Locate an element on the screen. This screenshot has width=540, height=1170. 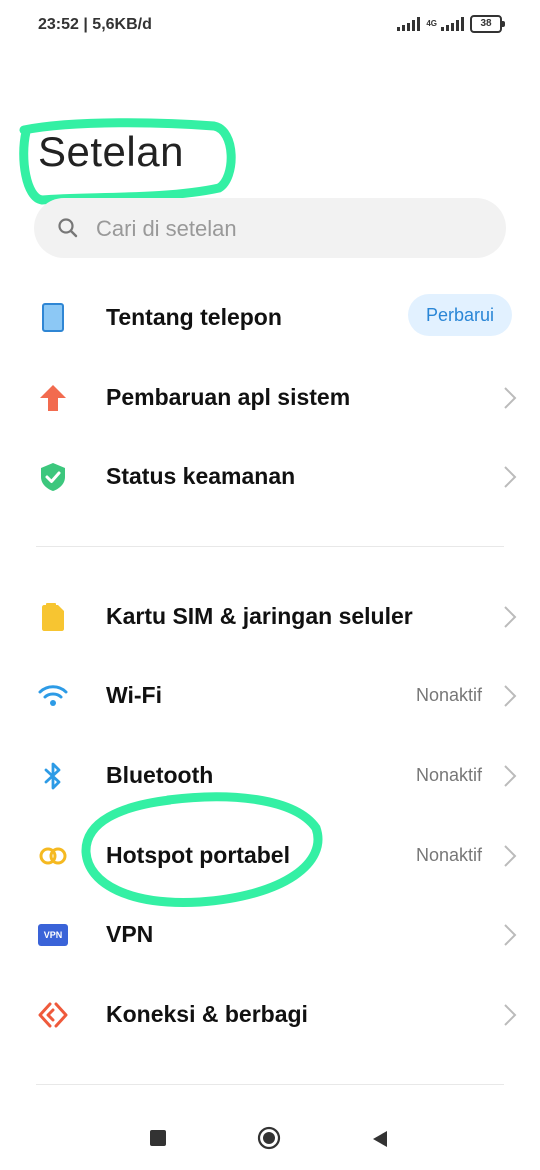
row-label: Tentang telepon is located at coordinates (194, 317).